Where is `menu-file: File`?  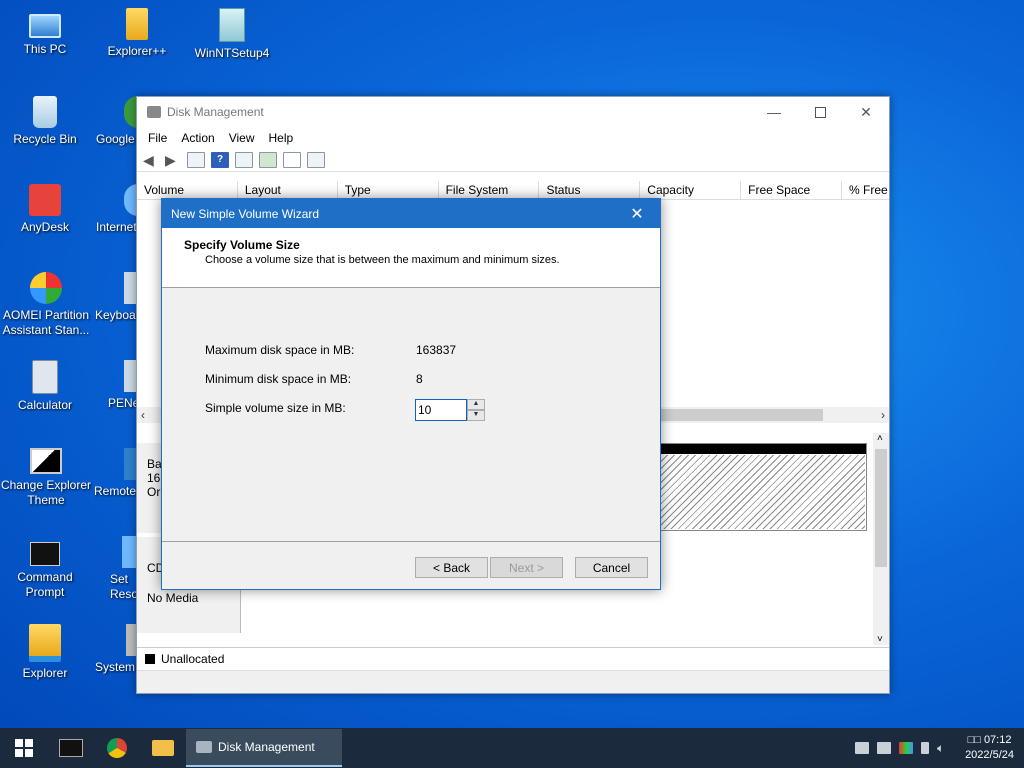
menu-file: File is located at coordinates (157, 138).